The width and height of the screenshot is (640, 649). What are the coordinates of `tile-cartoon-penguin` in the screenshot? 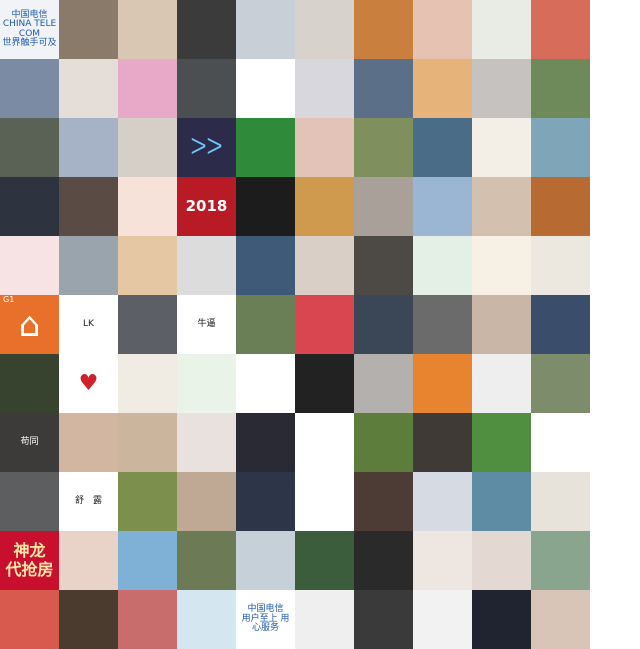 It's located at (560, 442).